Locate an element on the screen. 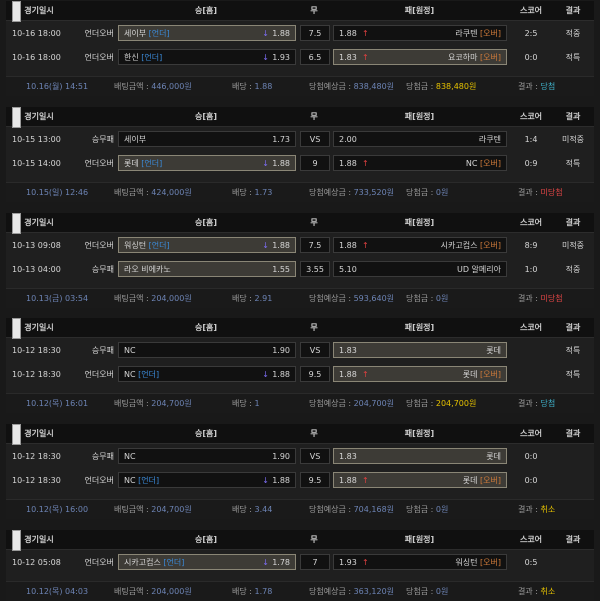  under-tag: [언더] is located at coordinates (158, 33).